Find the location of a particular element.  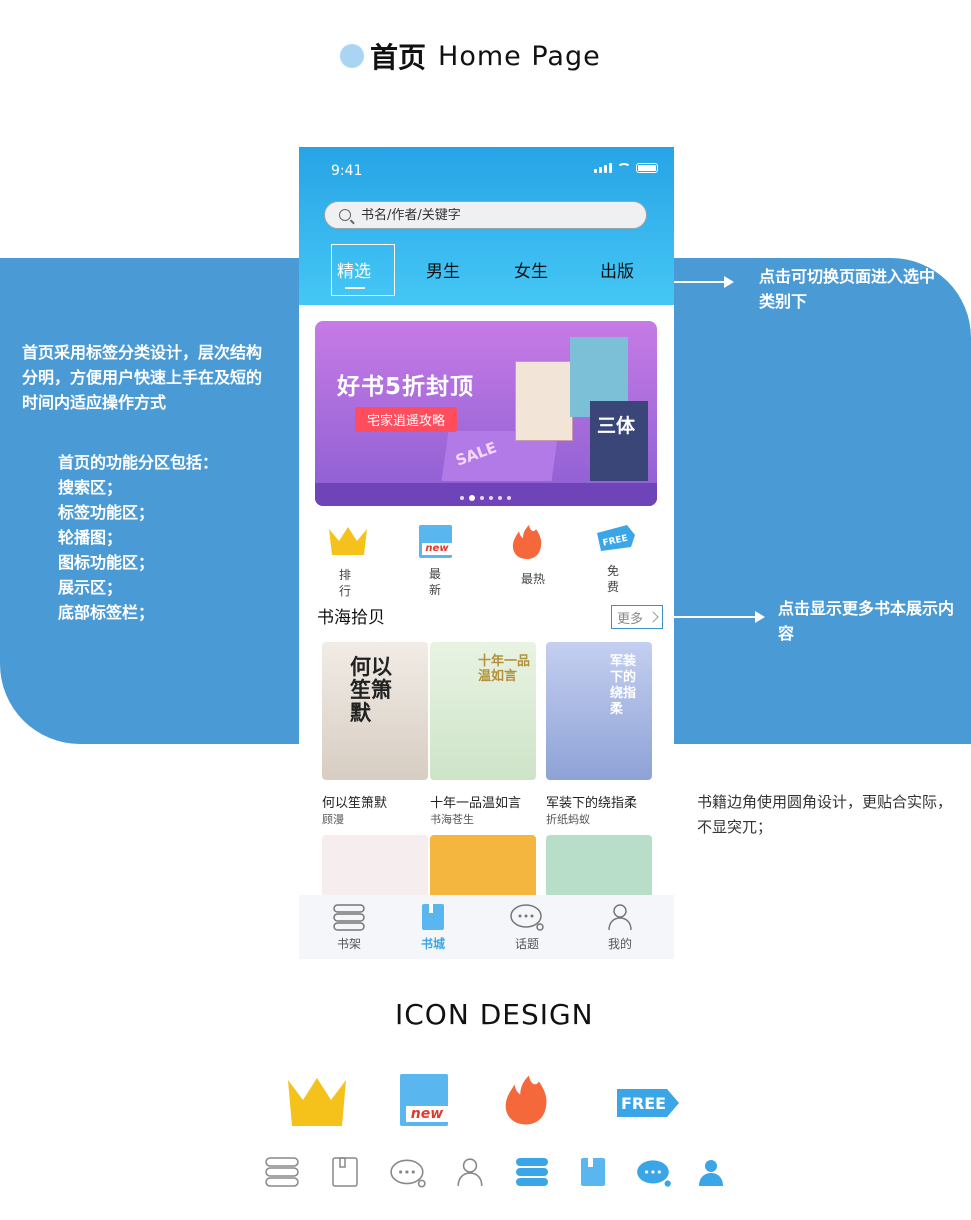

feature-newest: new 最新 is located at coordinates (449, 561).